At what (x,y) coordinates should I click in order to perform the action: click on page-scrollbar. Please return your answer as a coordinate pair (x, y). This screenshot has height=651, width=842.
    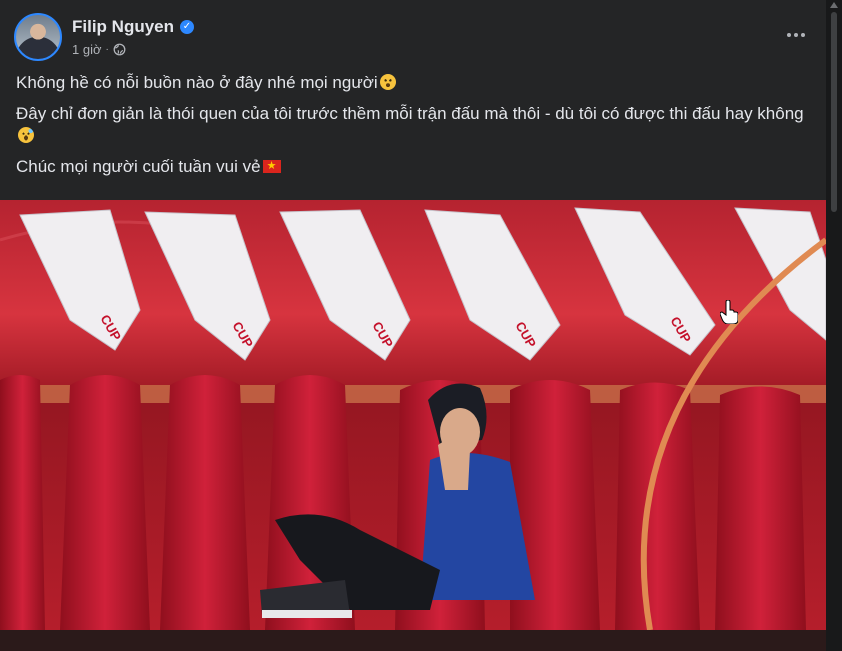
    Looking at the image, I should click on (834, 325).